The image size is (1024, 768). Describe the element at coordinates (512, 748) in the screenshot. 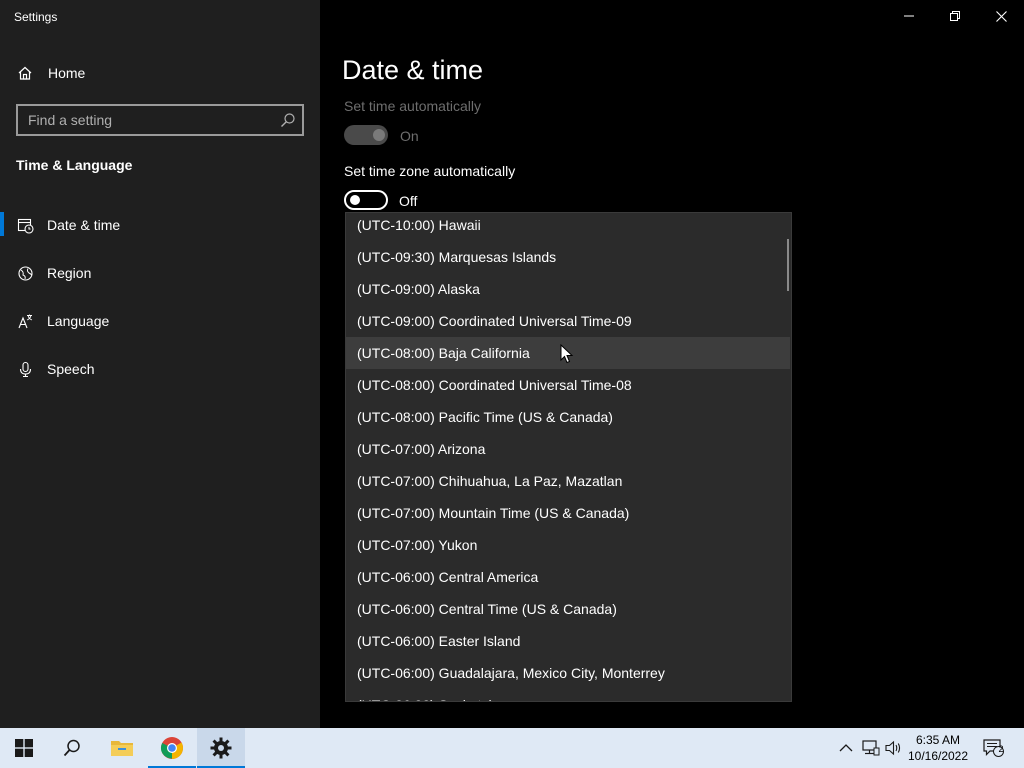

I see `taskbar: 6:35 AM 10/16/2022 2` at that location.